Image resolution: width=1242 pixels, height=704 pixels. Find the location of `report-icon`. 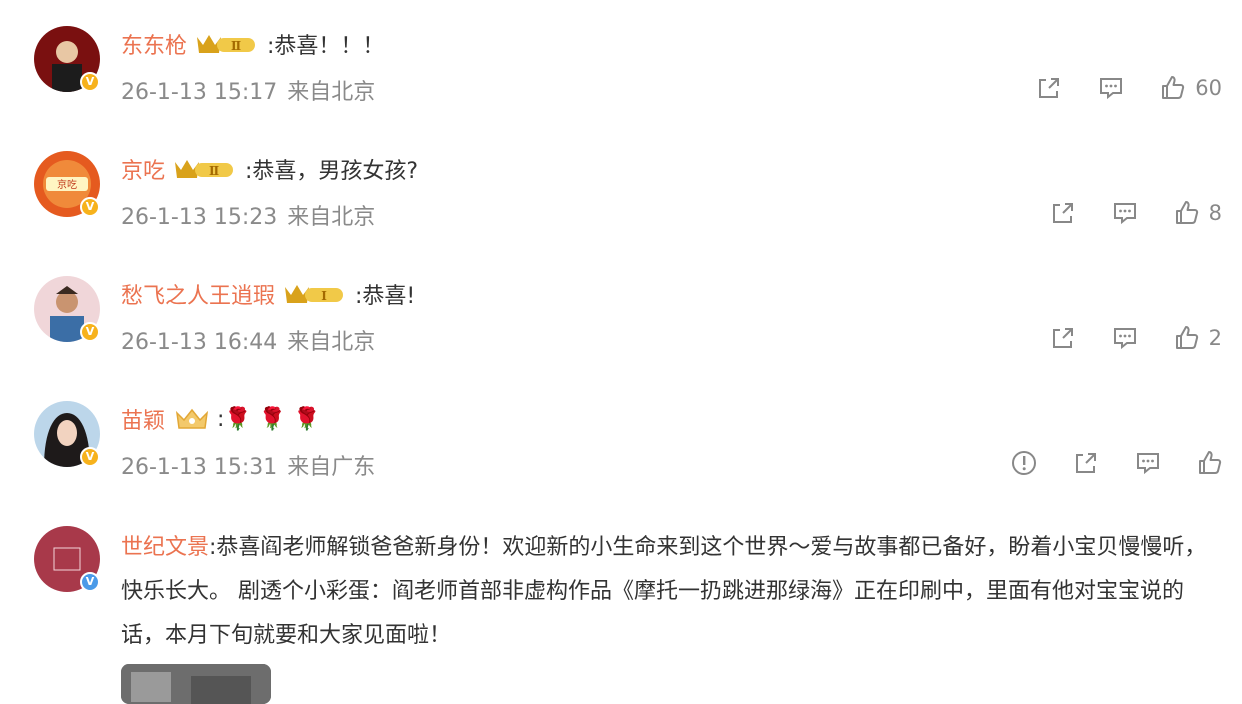

report-icon is located at coordinates (1024, 463).